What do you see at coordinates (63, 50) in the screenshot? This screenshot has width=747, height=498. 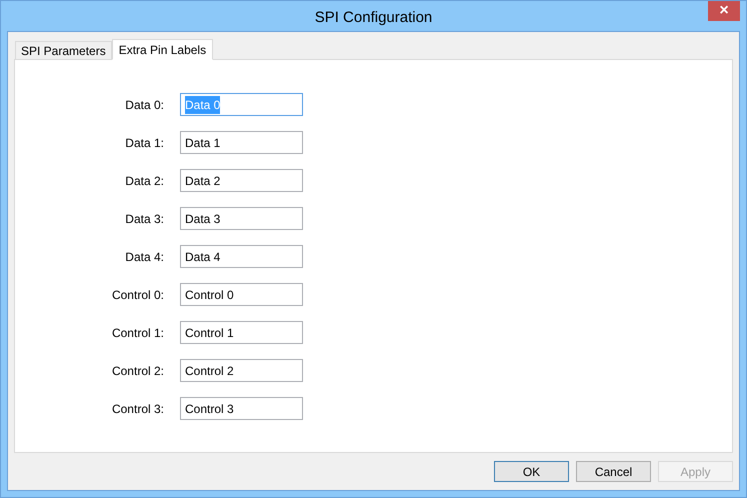 I see `tab: SPI Parameters` at bounding box center [63, 50].